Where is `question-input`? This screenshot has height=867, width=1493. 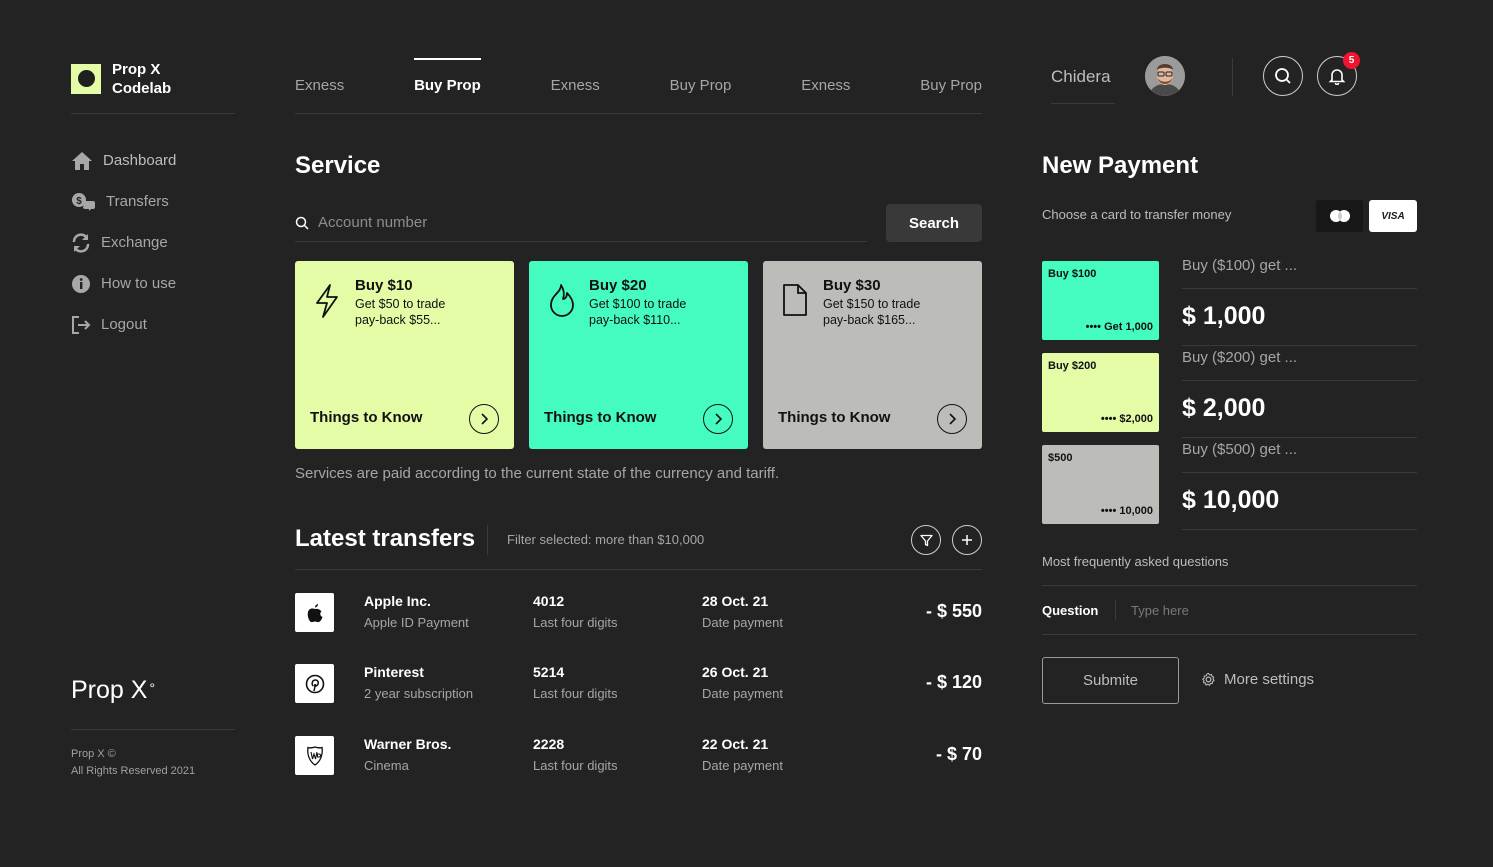 question-input is located at coordinates (1261, 610).